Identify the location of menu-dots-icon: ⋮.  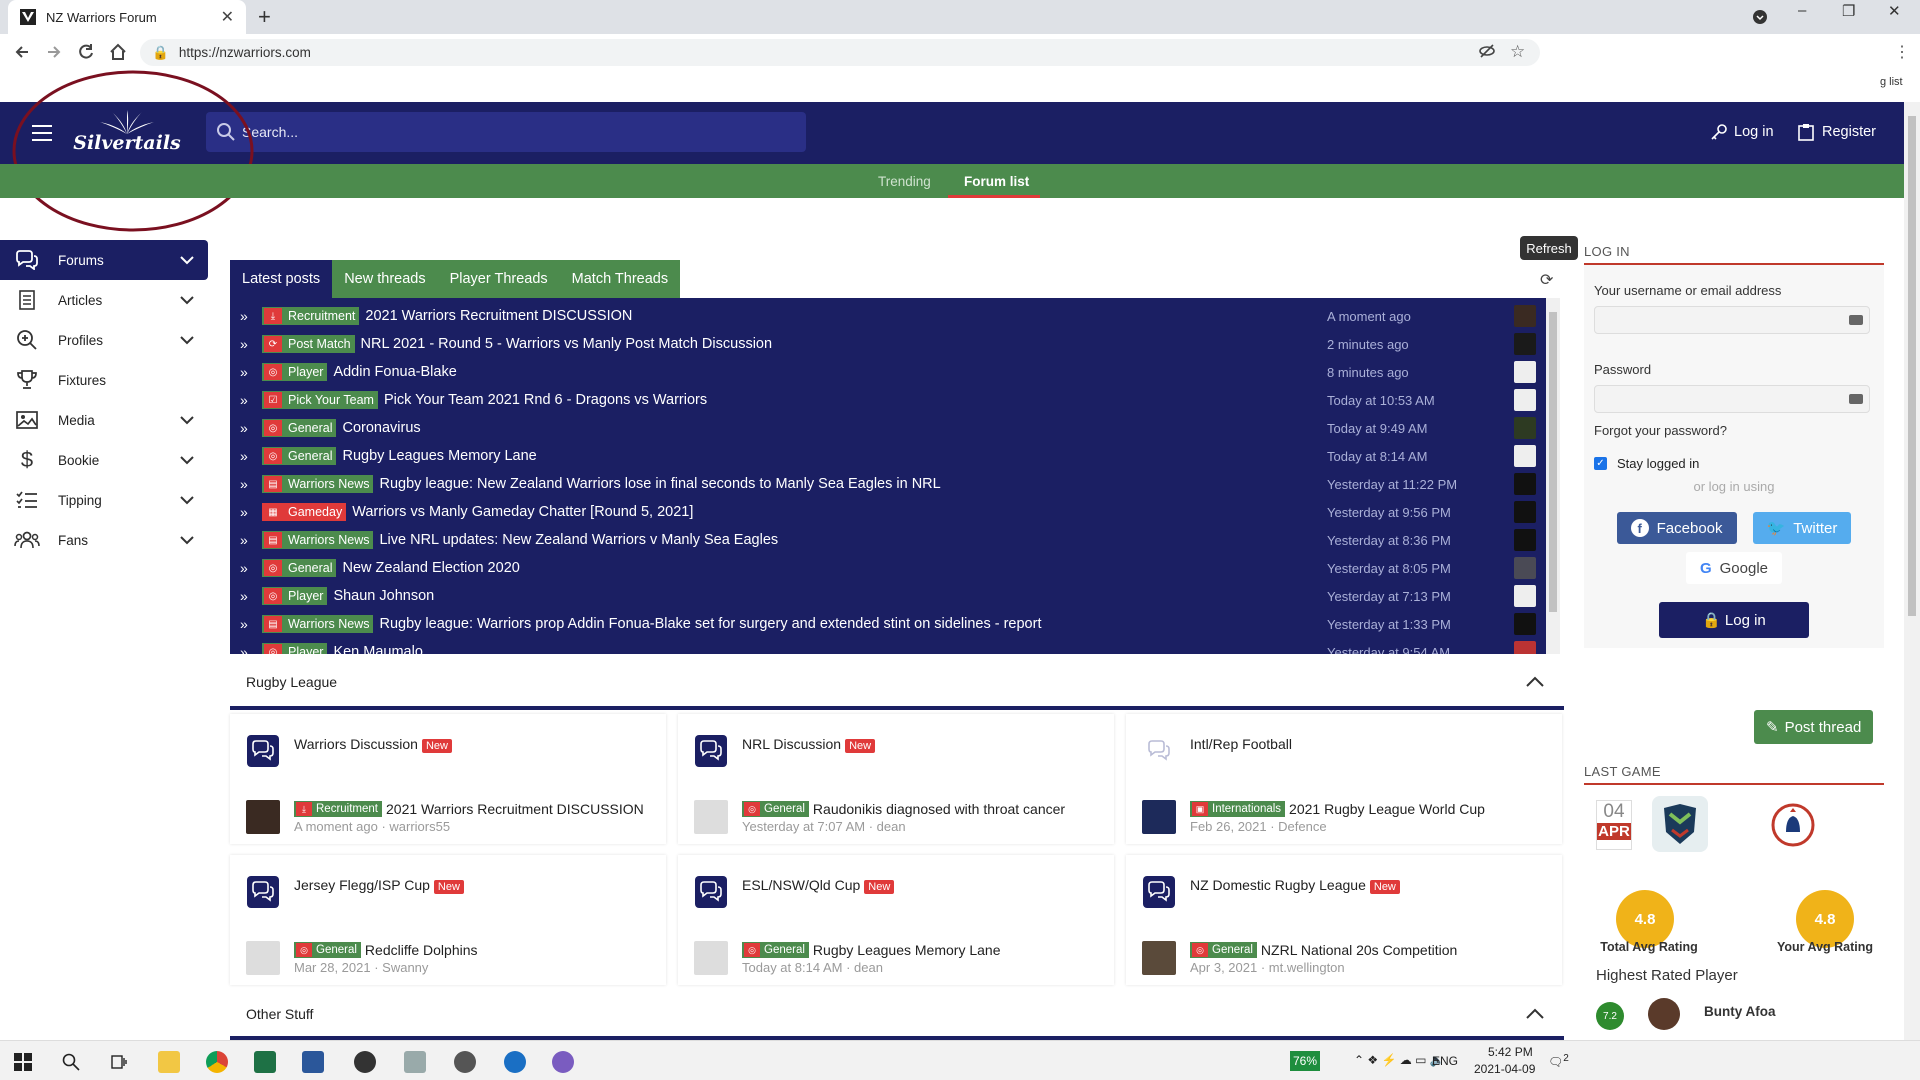
(1902, 52).